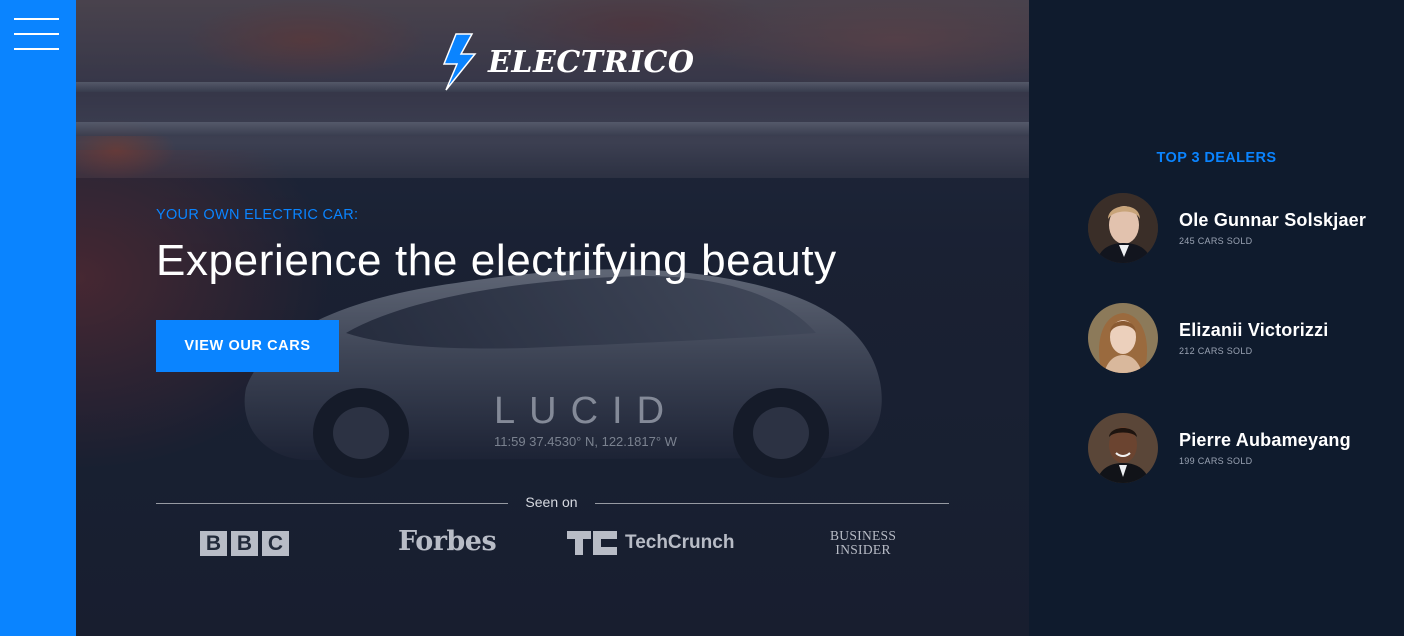  I want to click on dealer-name: Elizanii Victorizzi, so click(1254, 330).